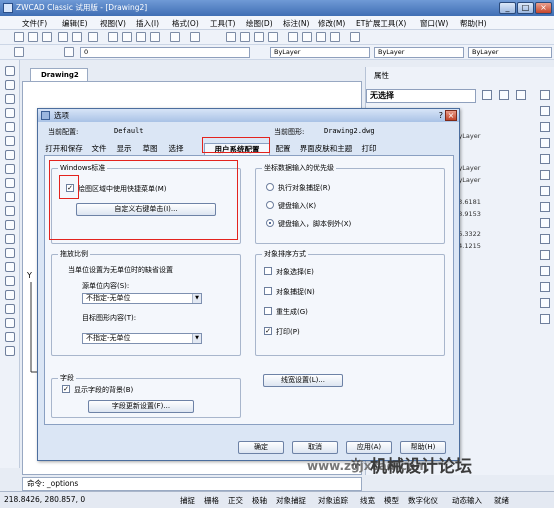 The height and width of the screenshot is (508, 554). What do you see at coordinates (192, 484) in the screenshot?
I see `command-line: 命令: _options` at bounding box center [192, 484].